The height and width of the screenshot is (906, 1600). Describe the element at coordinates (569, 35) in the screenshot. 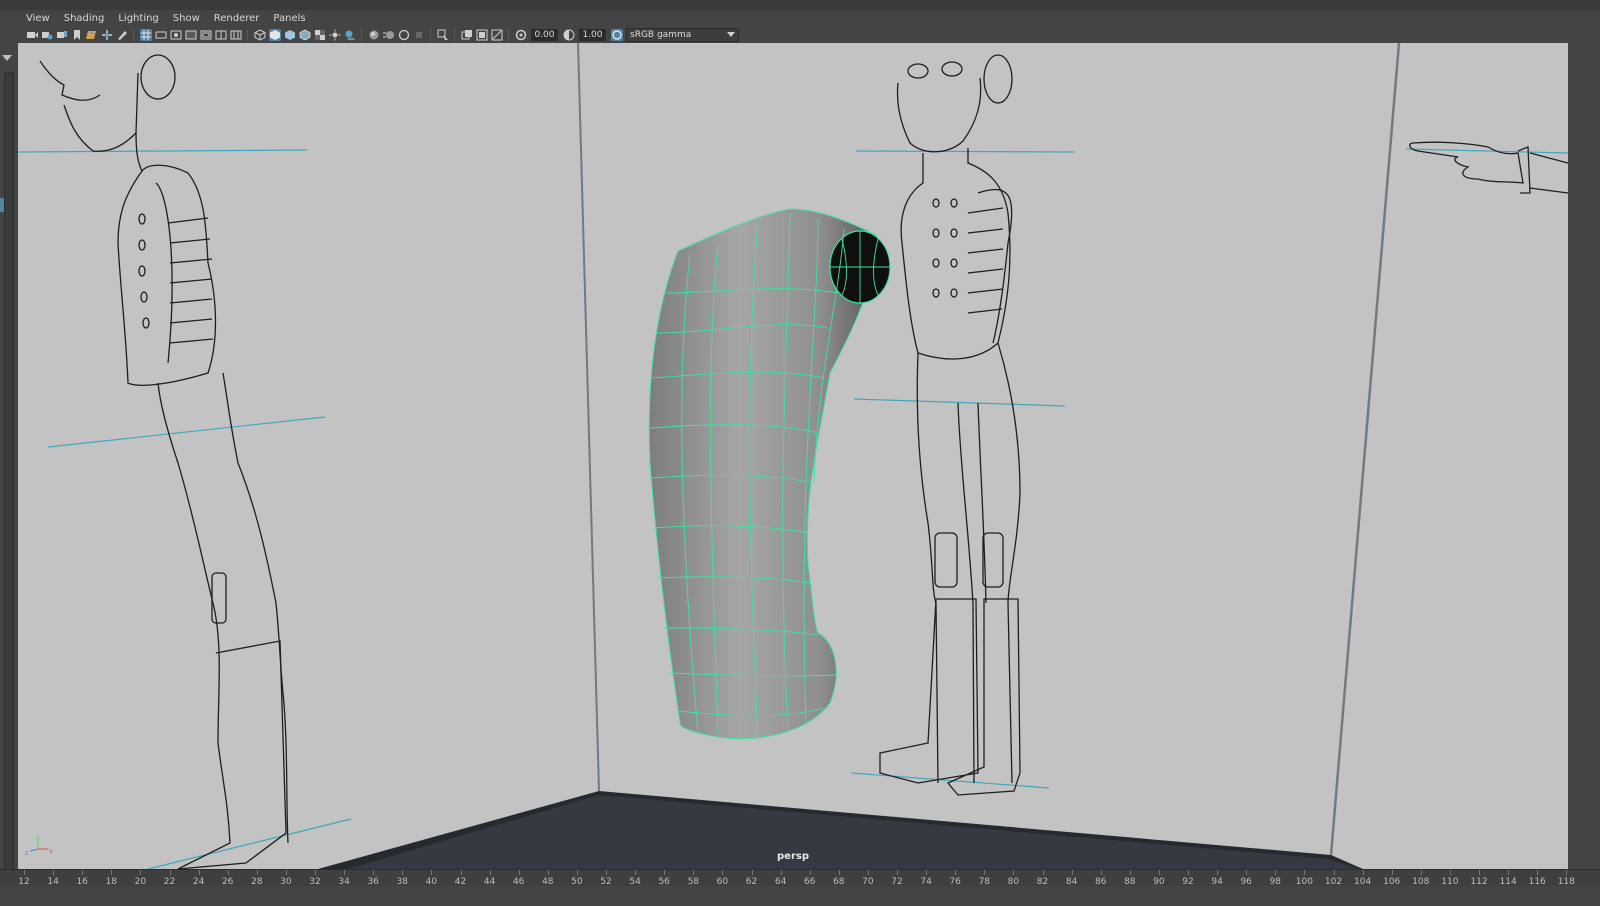

I see `gamma-icon` at that location.